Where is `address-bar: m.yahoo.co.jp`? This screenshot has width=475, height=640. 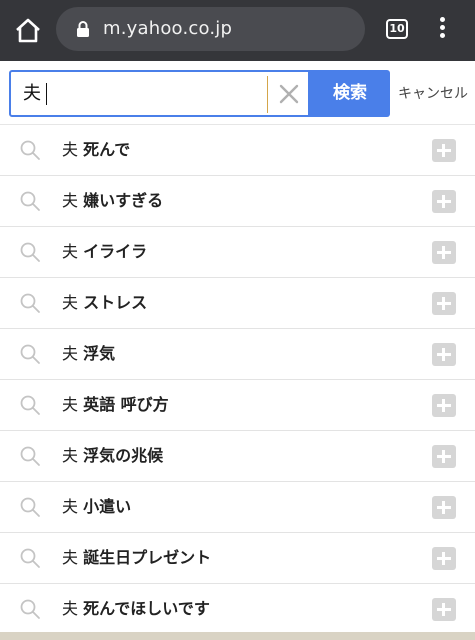
address-bar: m.yahoo.co.jp is located at coordinates (210, 29).